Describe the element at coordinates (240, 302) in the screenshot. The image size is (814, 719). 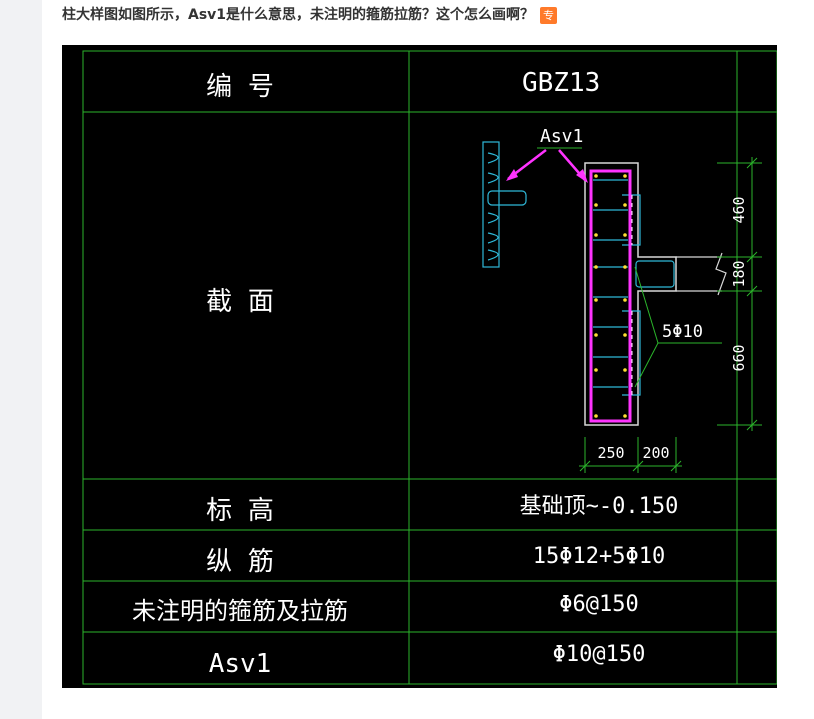
I see `row-label-section: 截 面` at that location.